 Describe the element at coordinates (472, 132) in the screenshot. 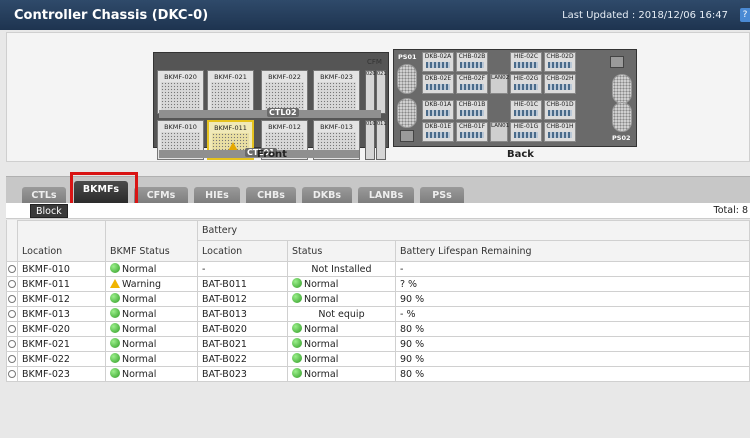

I see `back-slot-chb-01f: CHB-01F` at that location.